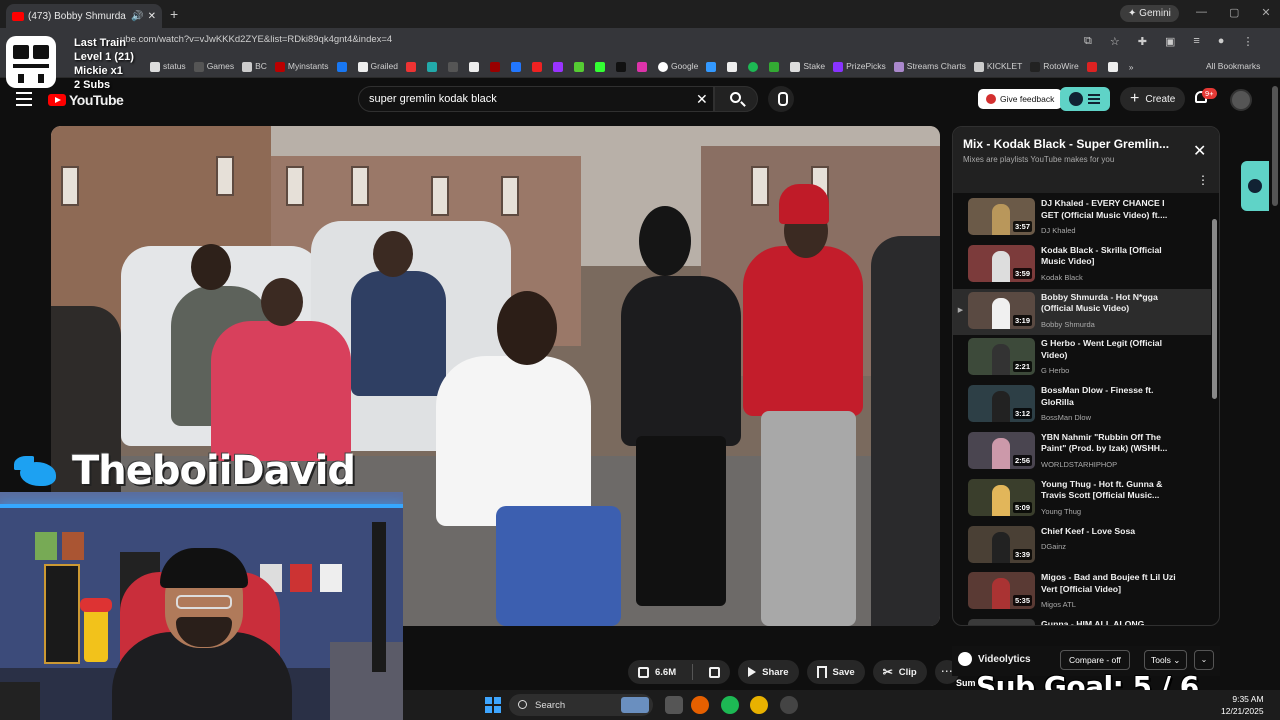 This screenshot has height=720, width=1280. What do you see at coordinates (1111, 349) in the screenshot?
I see `video-title: G Herbo - Went Legit (Official Video)` at bounding box center [1111, 349].